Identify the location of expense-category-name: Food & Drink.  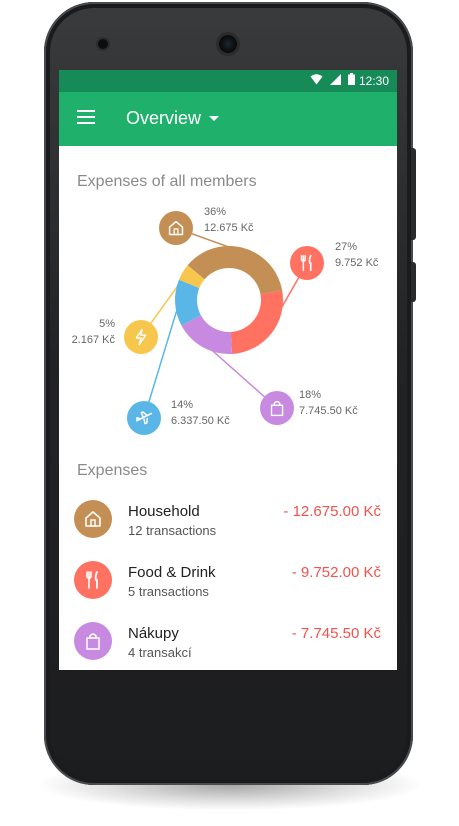
(172, 572).